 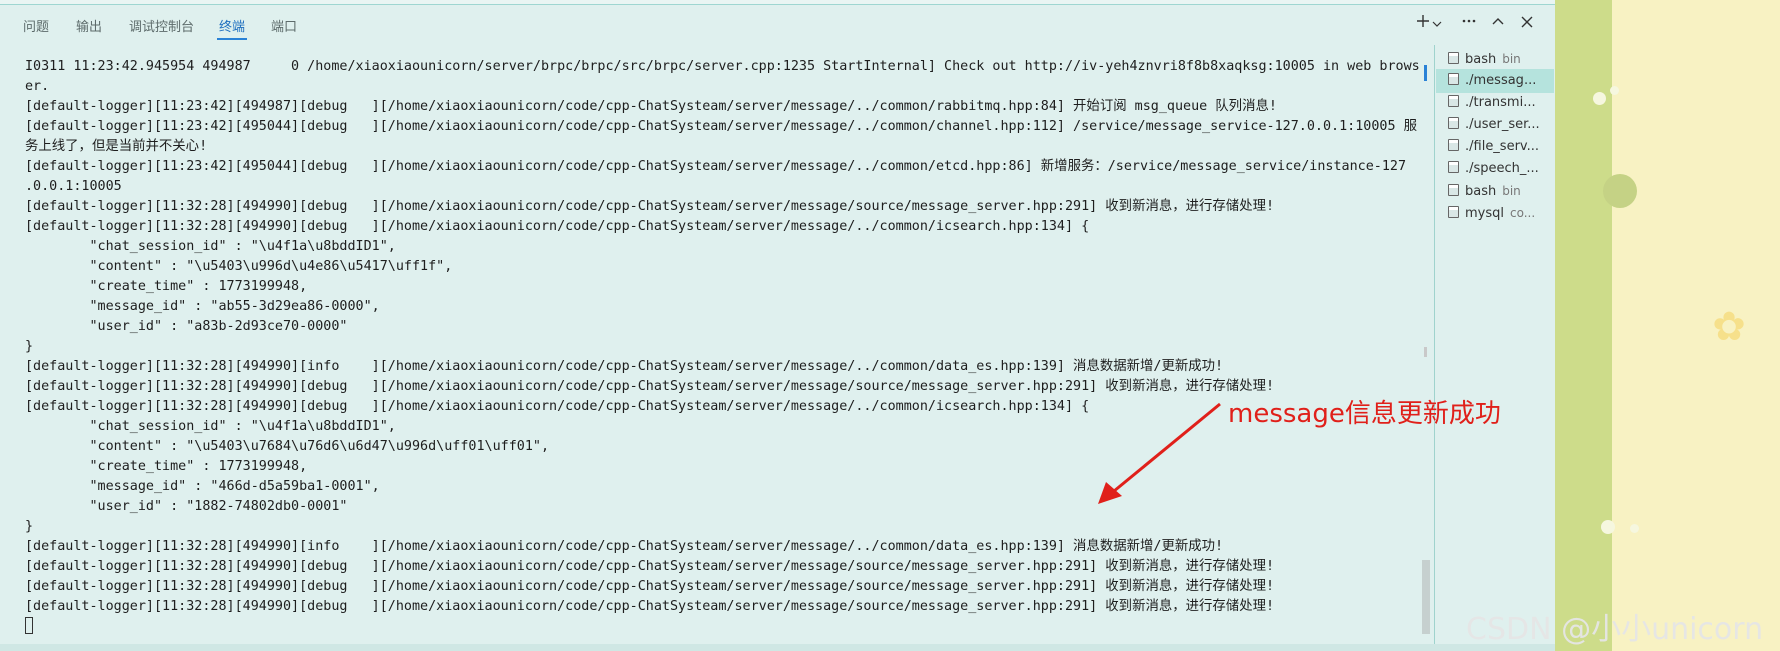 What do you see at coordinates (116, 146) in the screenshot?
I see `terminal-line: 务上线了，但是当前并不关心!` at bounding box center [116, 146].